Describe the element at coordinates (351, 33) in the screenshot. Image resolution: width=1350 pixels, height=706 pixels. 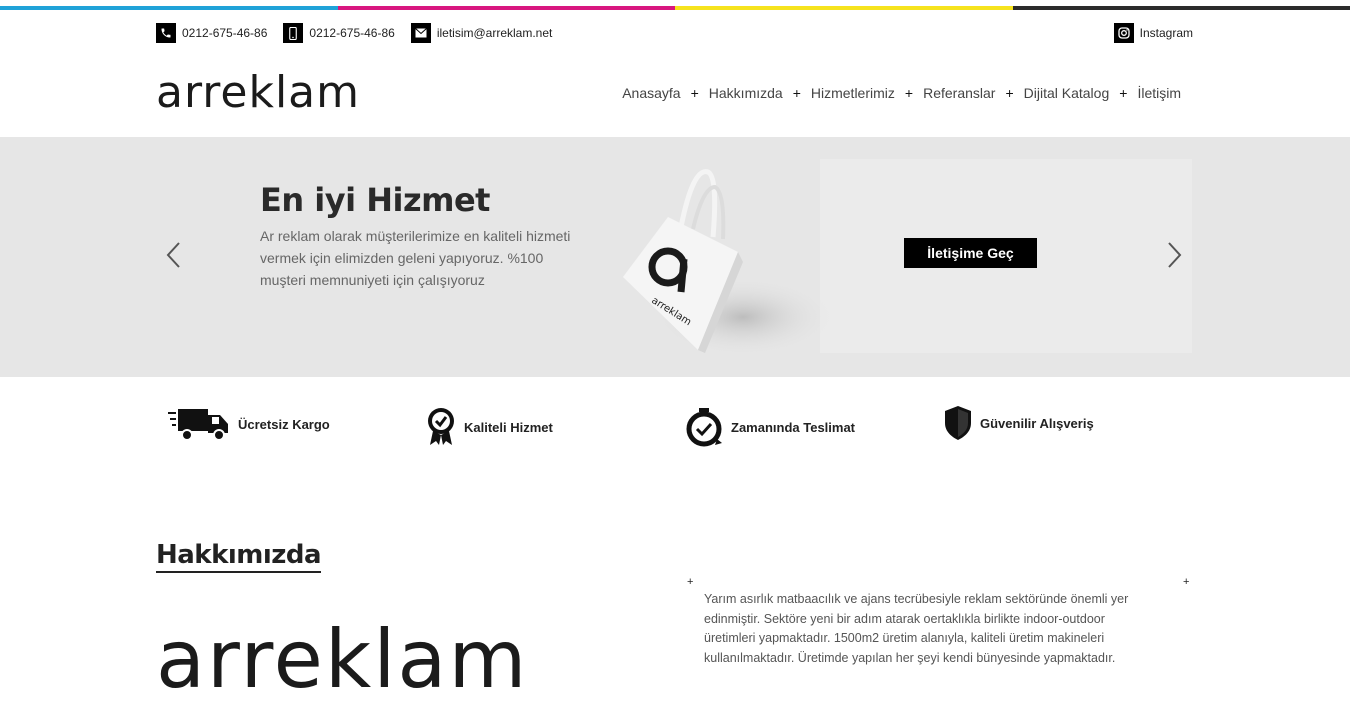
I see `mobile-phone-number: 0212-675-46-86` at that location.